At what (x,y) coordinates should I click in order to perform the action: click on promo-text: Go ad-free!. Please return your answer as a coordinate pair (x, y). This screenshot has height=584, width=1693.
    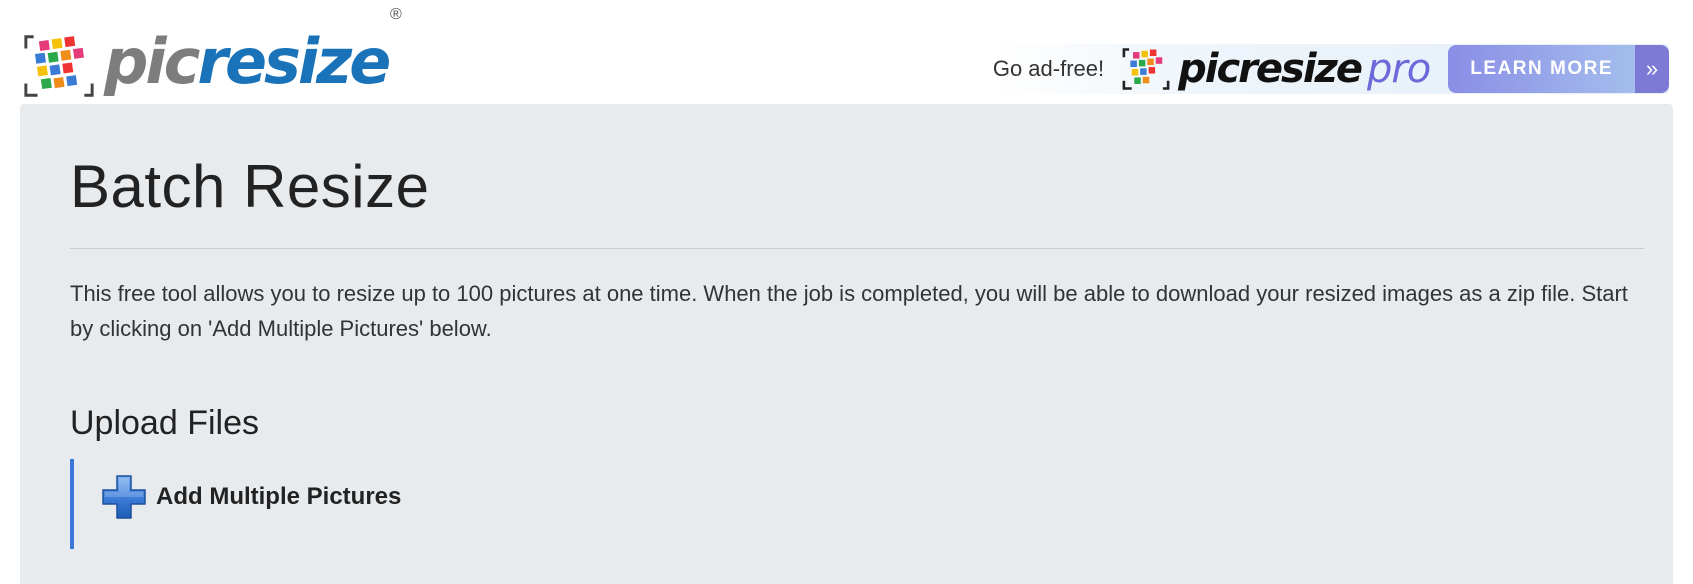
    Looking at the image, I should click on (1048, 68).